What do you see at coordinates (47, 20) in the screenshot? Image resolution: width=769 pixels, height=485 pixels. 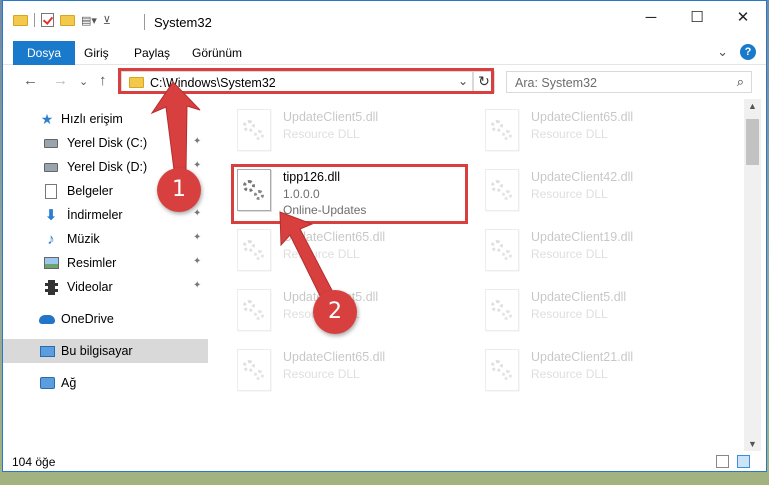 I see `properties-icon` at bounding box center [47, 20].